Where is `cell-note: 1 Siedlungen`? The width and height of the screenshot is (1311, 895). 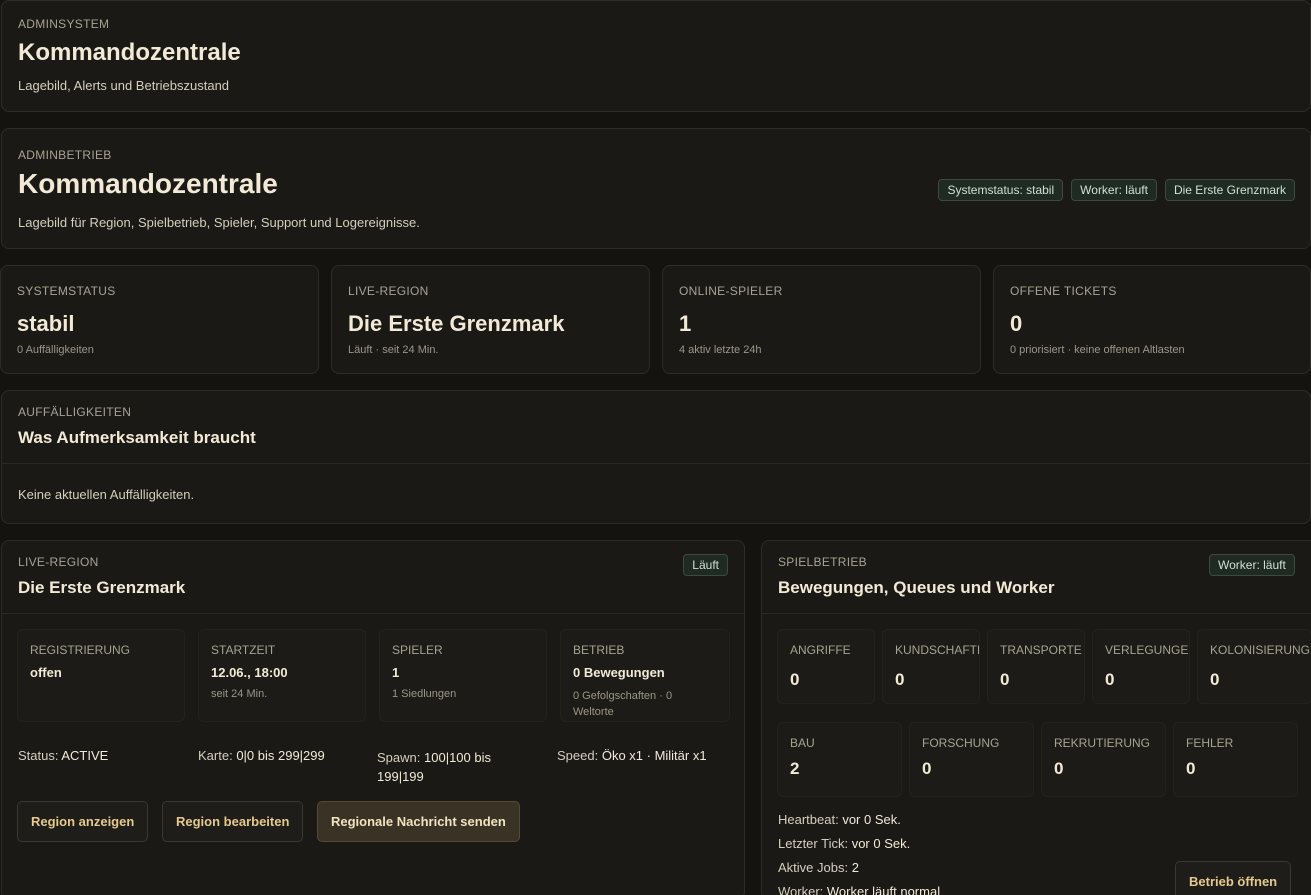 cell-note: 1 Siedlungen is located at coordinates (424, 694).